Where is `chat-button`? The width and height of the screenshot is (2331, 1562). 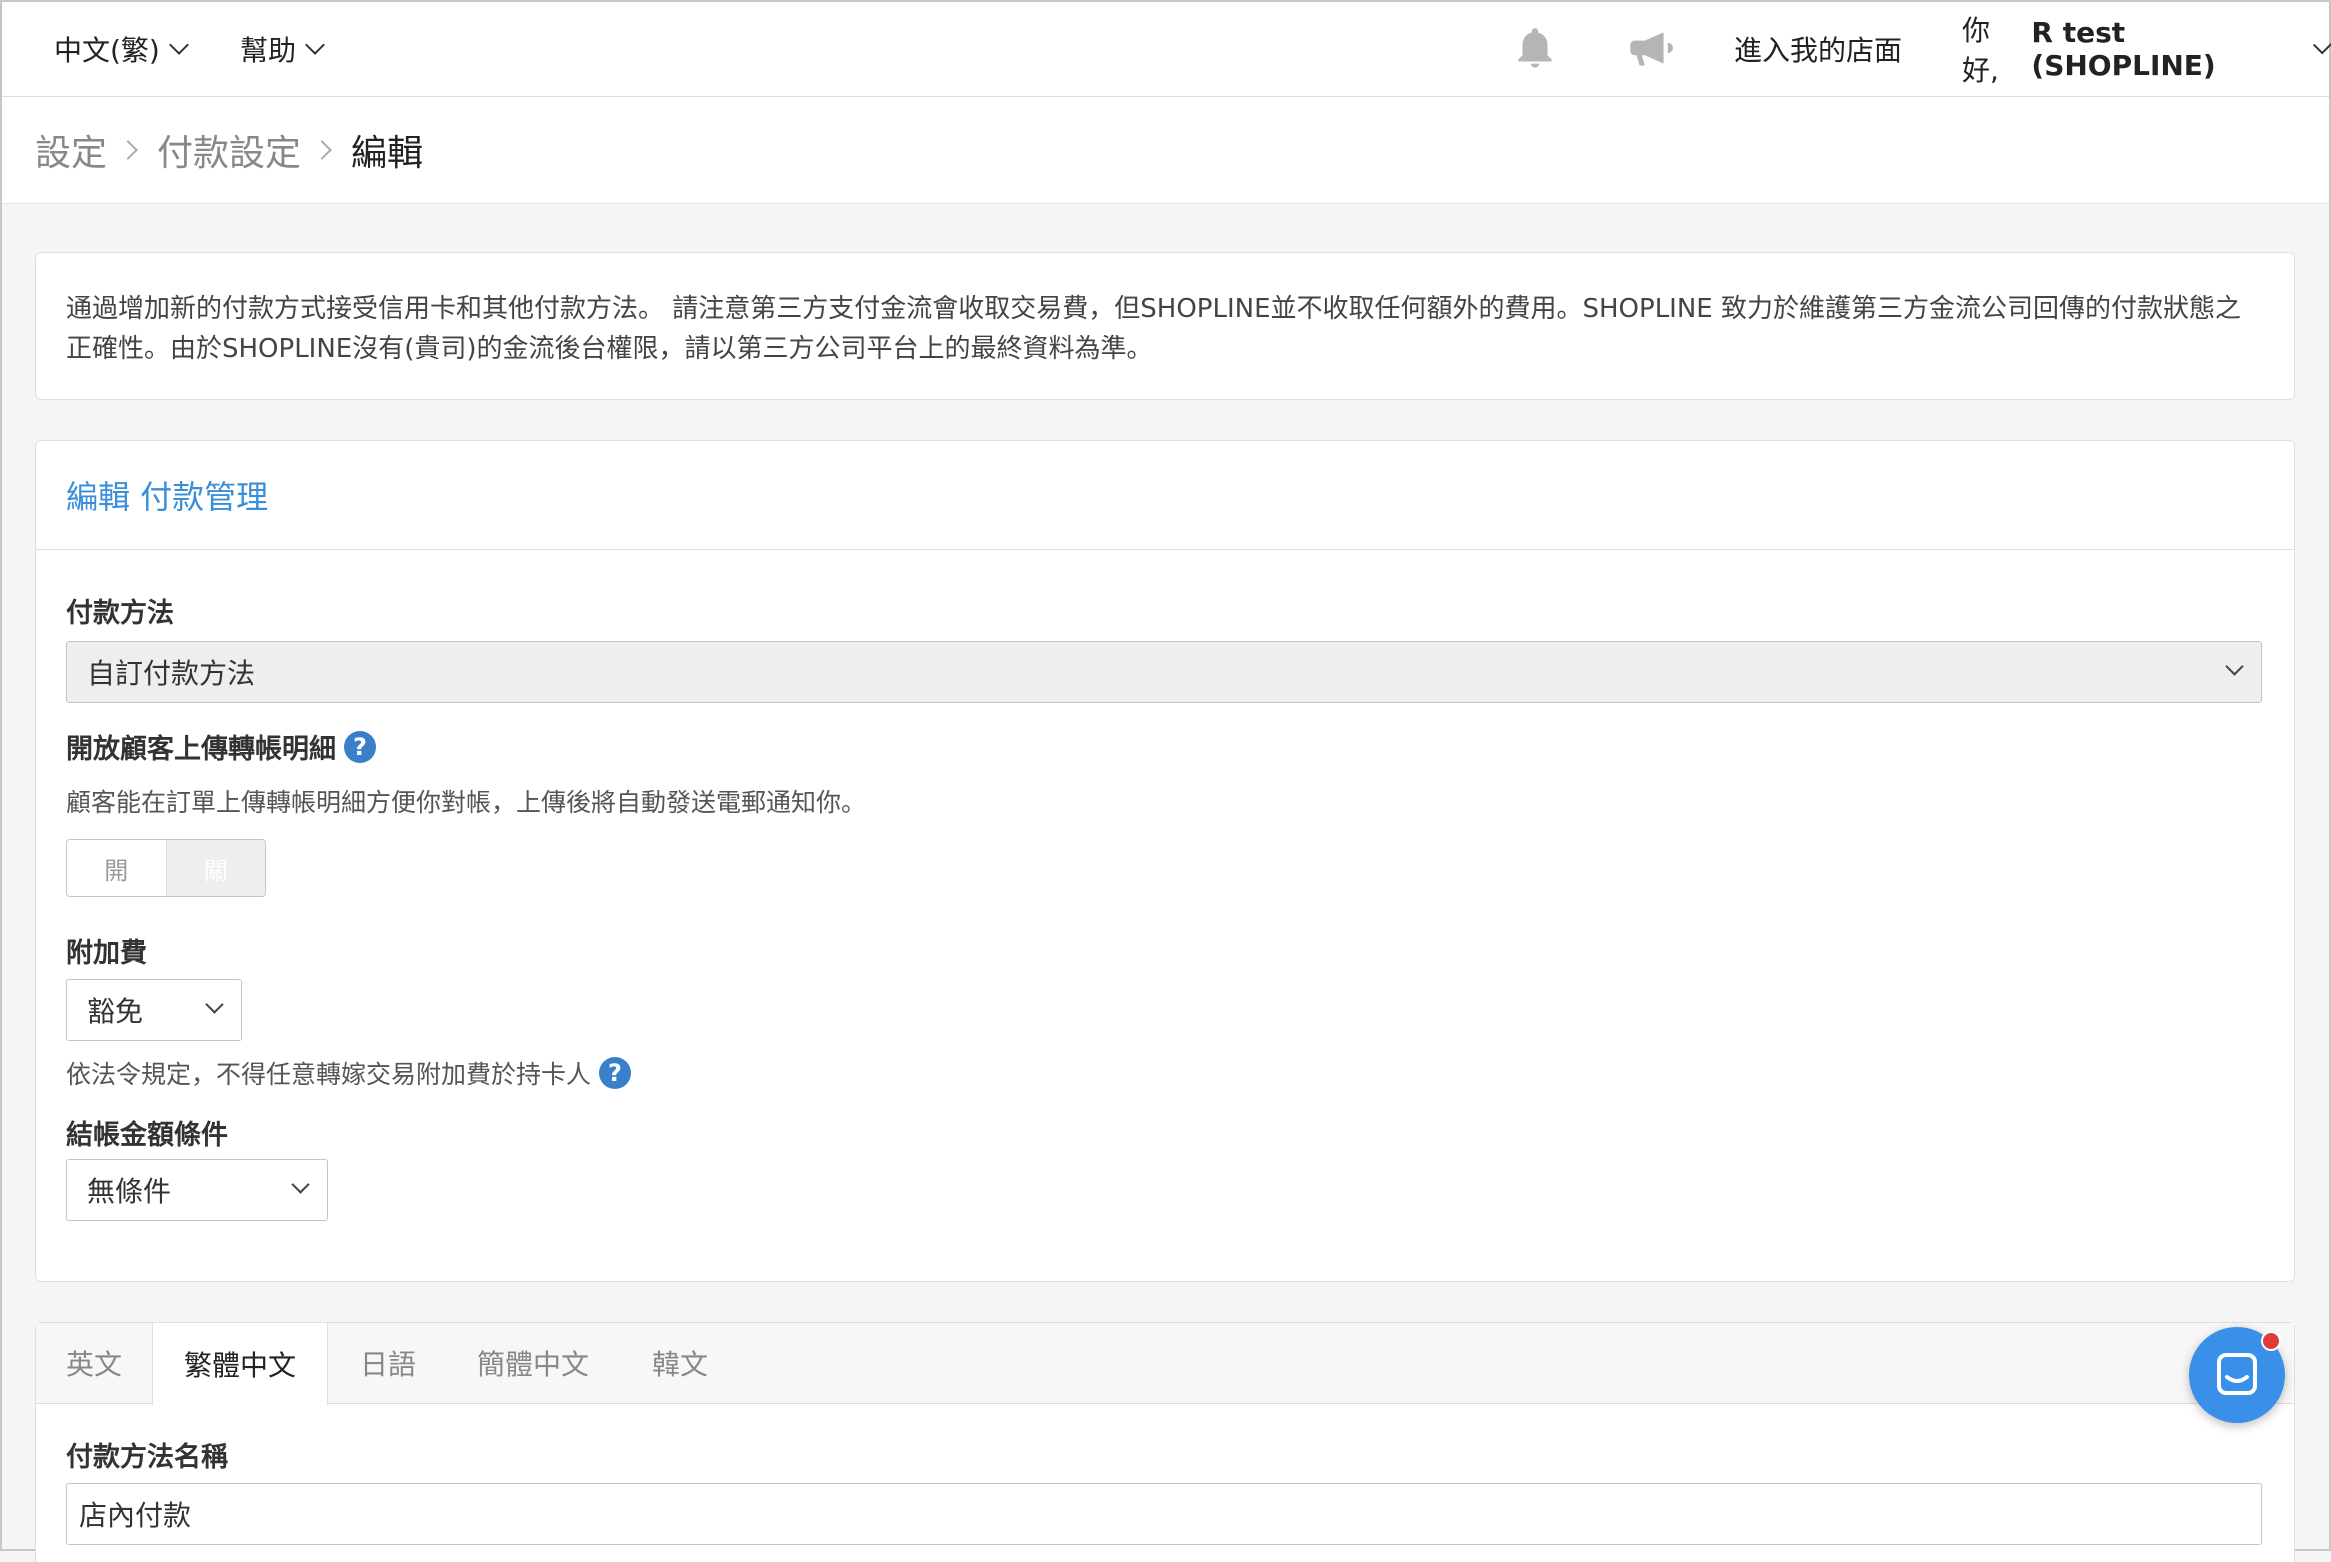
chat-button is located at coordinates (2237, 1375).